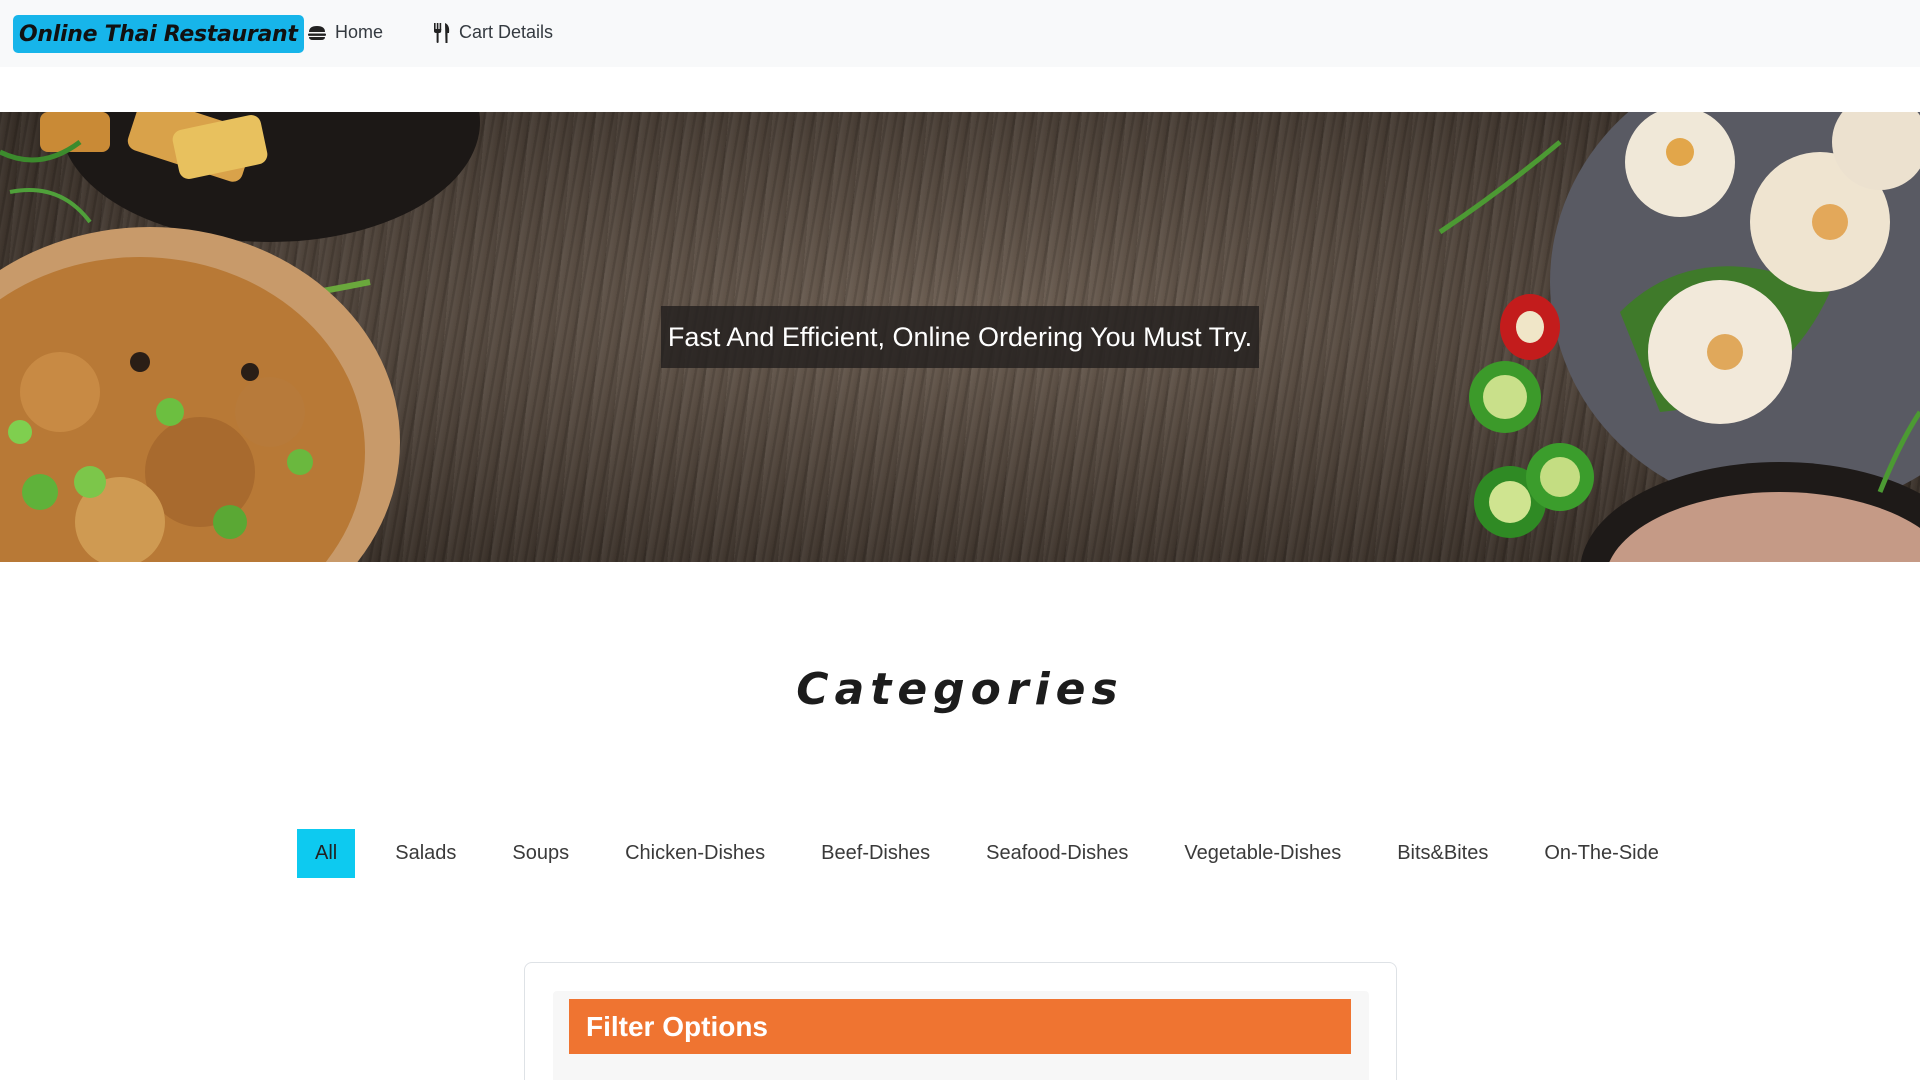 The image size is (1920, 1080). I want to click on nav-home-link: Home, so click(345, 32).